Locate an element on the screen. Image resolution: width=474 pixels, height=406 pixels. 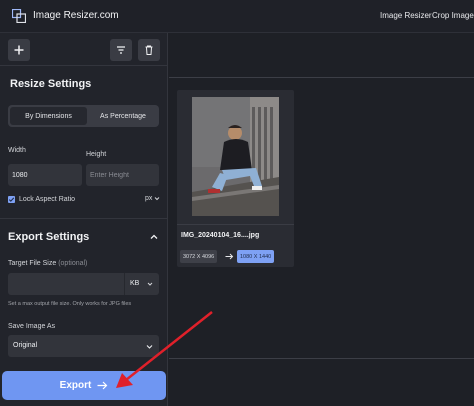
checkmark-icon is located at coordinates (11, 199).